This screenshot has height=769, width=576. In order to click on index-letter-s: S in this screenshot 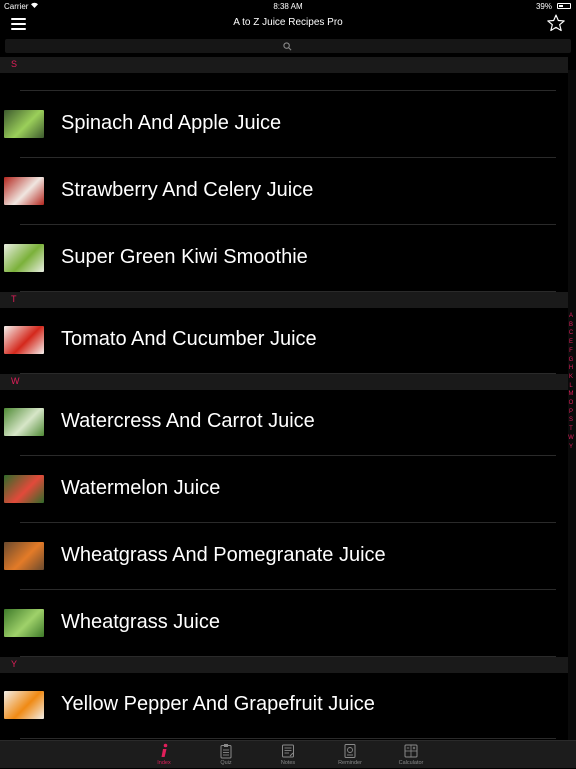, I will do `click(571, 420)`.